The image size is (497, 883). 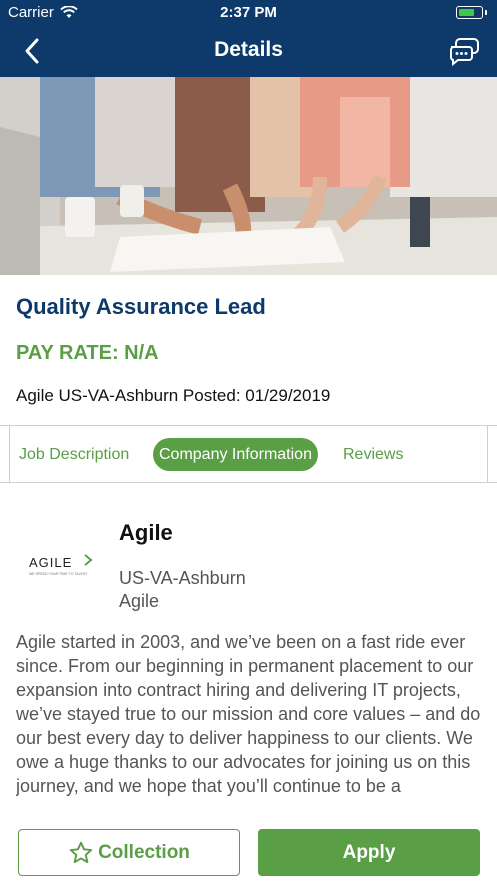 I want to click on status-time: 2:37 PM, so click(x=248, y=12).